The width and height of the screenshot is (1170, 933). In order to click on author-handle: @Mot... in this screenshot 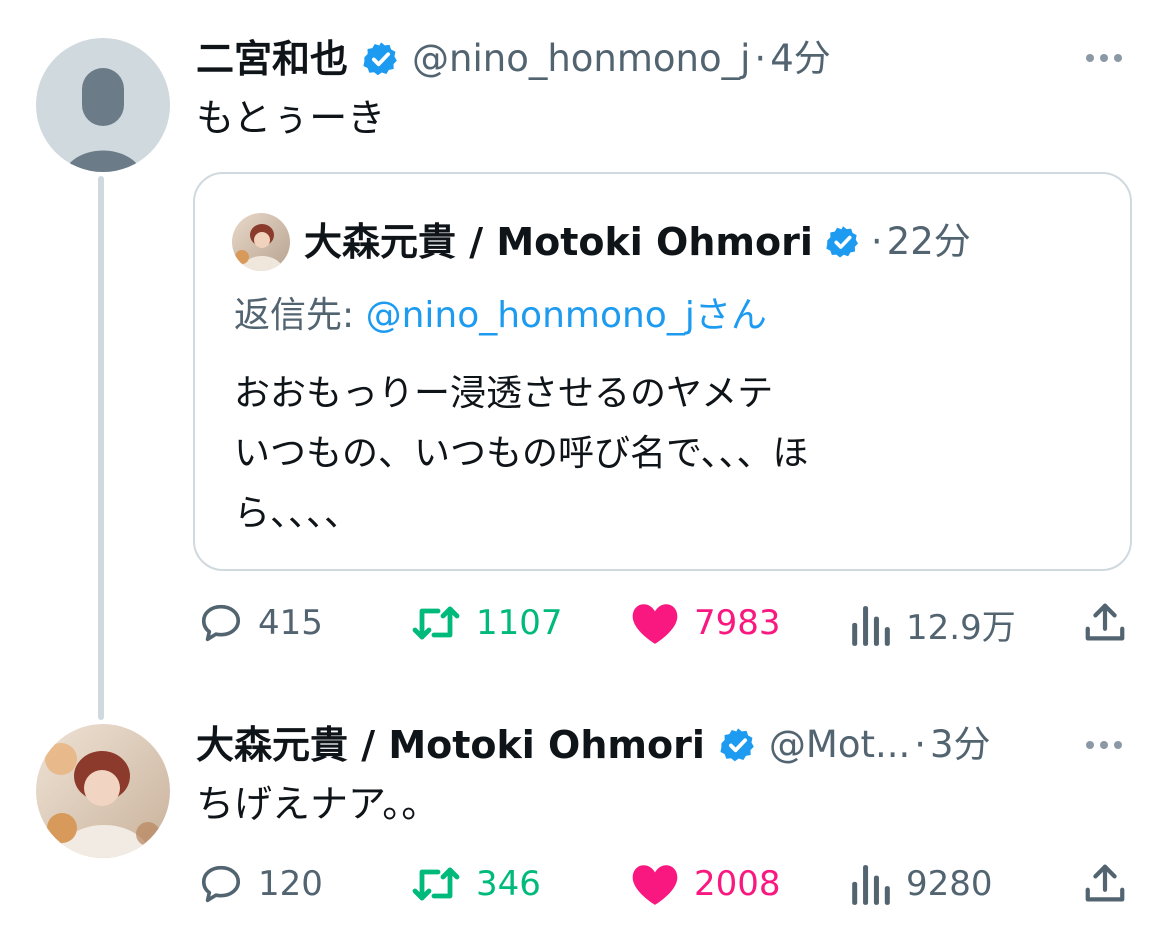, I will do `click(839, 745)`.